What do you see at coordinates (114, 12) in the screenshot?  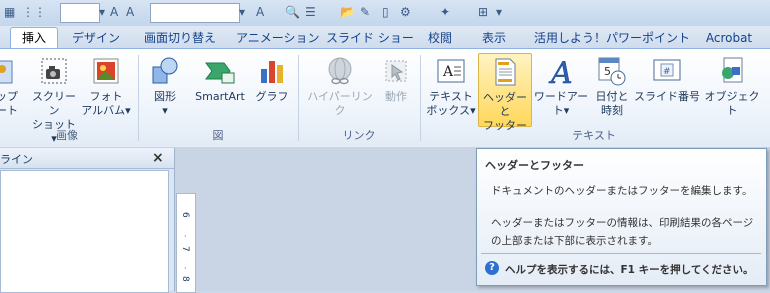 I see `font-grow-icon: A` at bounding box center [114, 12].